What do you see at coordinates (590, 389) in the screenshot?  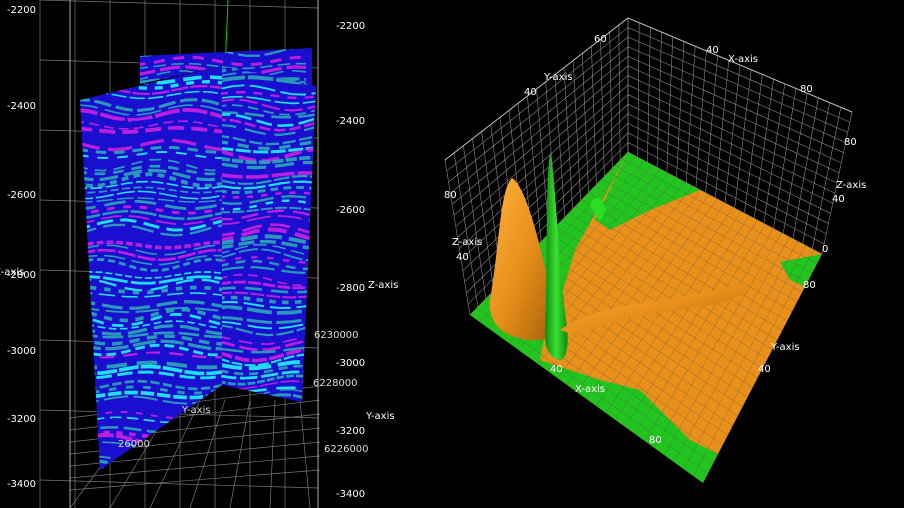 I see `x-axis-label-bottom: X-axis` at bounding box center [590, 389].